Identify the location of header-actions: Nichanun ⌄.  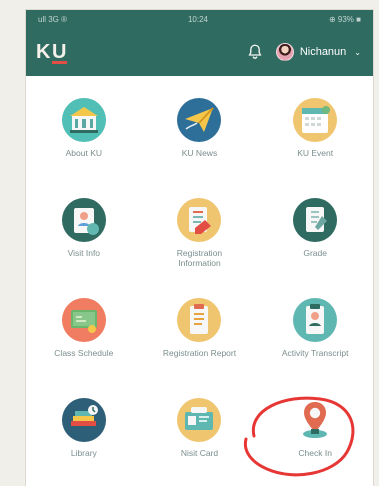
(303, 52).